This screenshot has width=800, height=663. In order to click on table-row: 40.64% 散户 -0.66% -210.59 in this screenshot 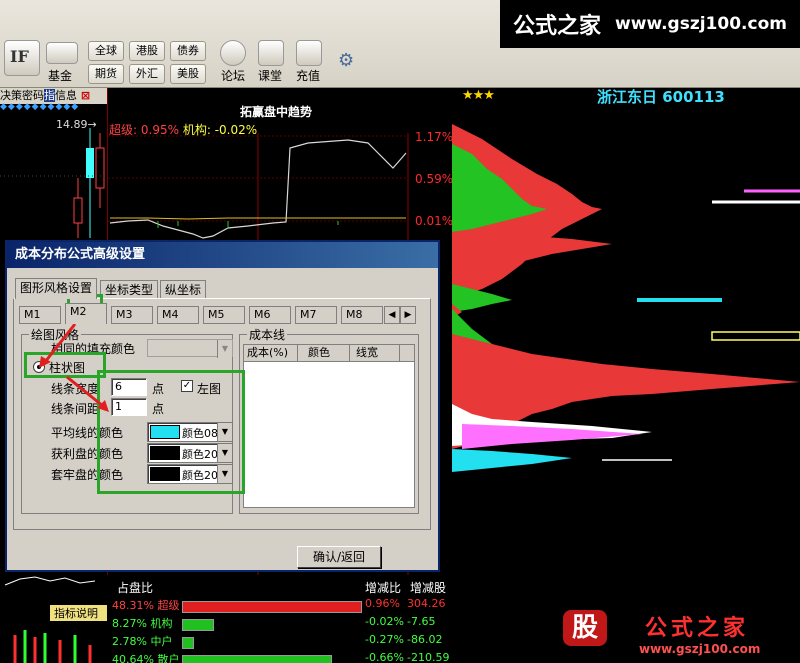, I will do `click(279, 657)`.